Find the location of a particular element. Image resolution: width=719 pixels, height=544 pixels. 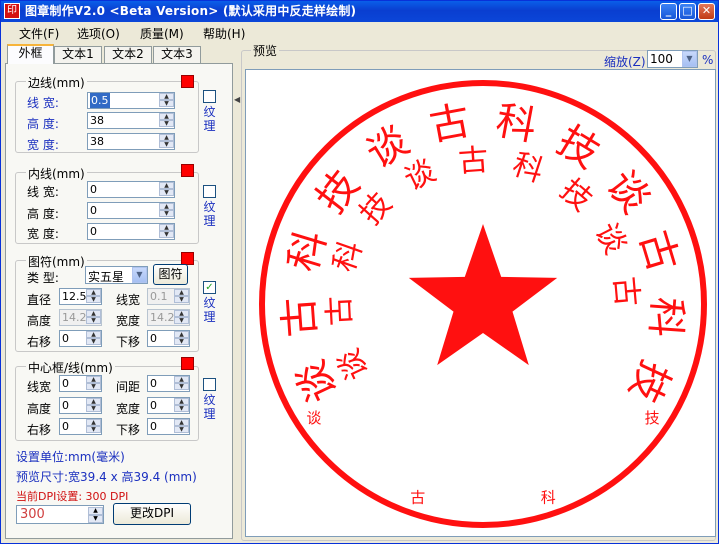

stamp-outer-text-char: 谈 is located at coordinates (627, 192).